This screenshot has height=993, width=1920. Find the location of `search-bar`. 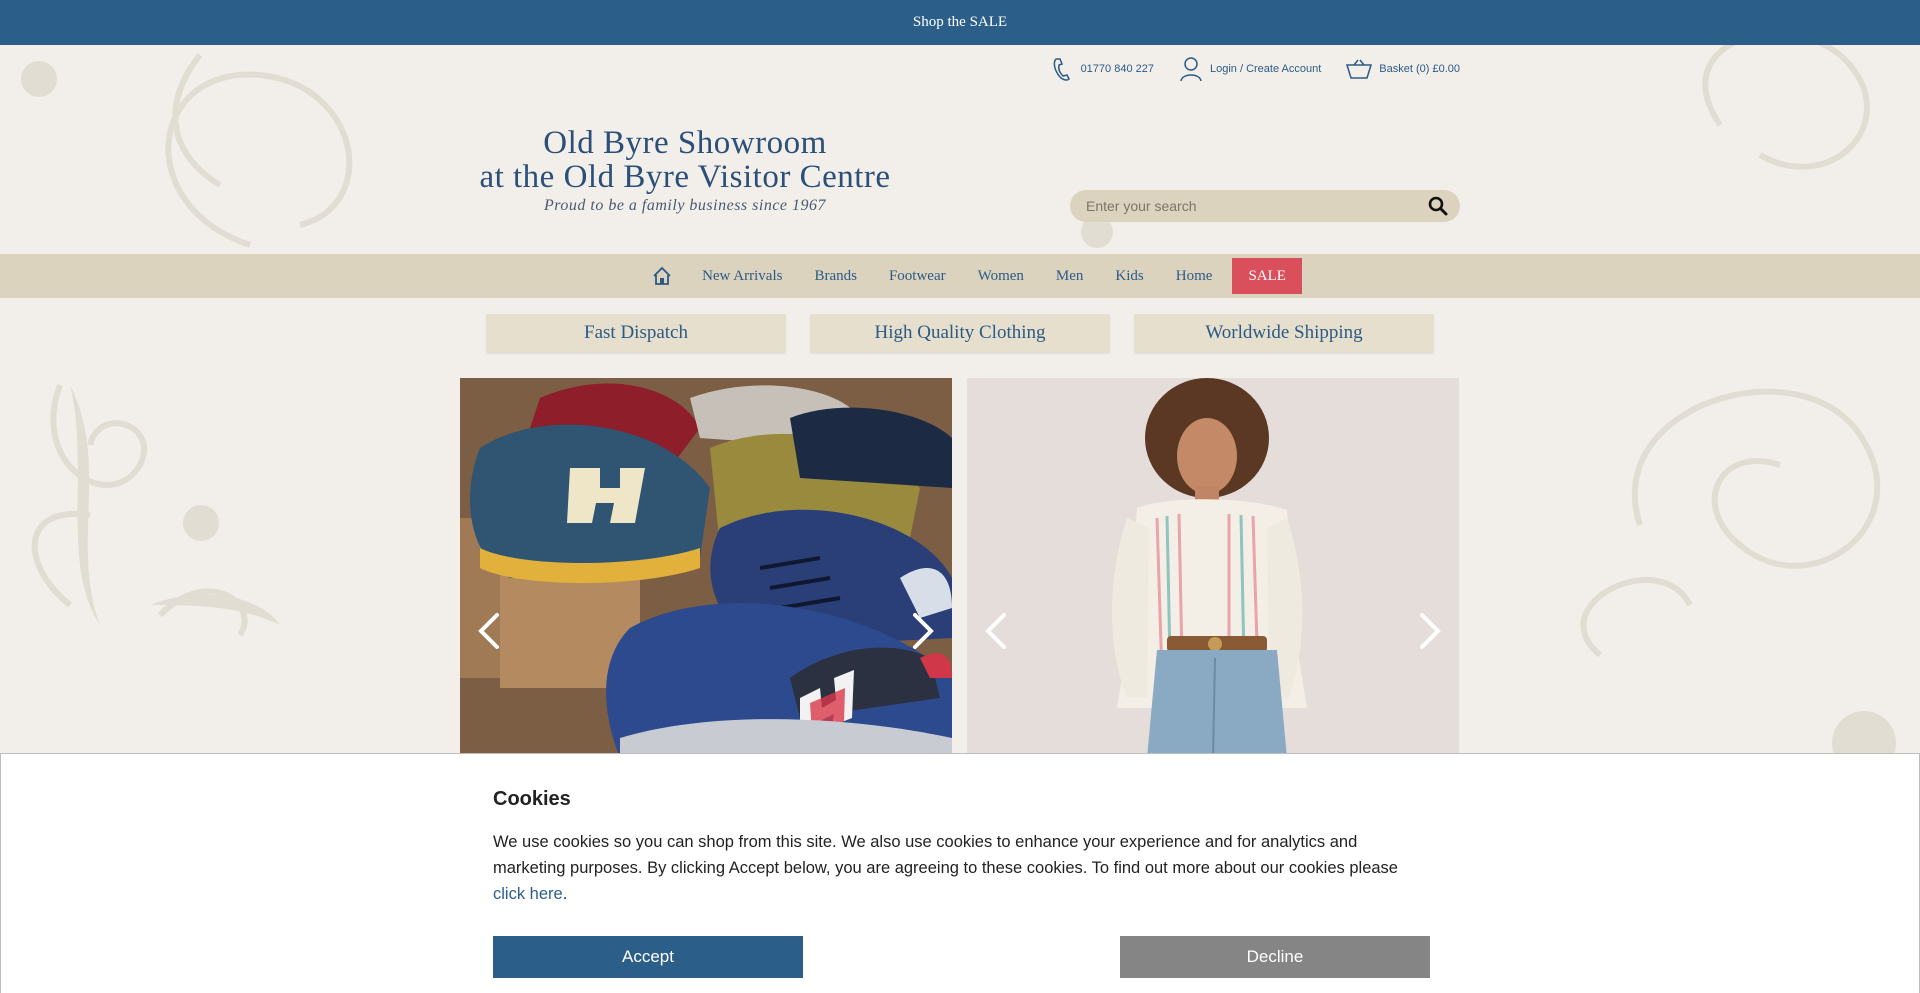

search-bar is located at coordinates (1265, 206).